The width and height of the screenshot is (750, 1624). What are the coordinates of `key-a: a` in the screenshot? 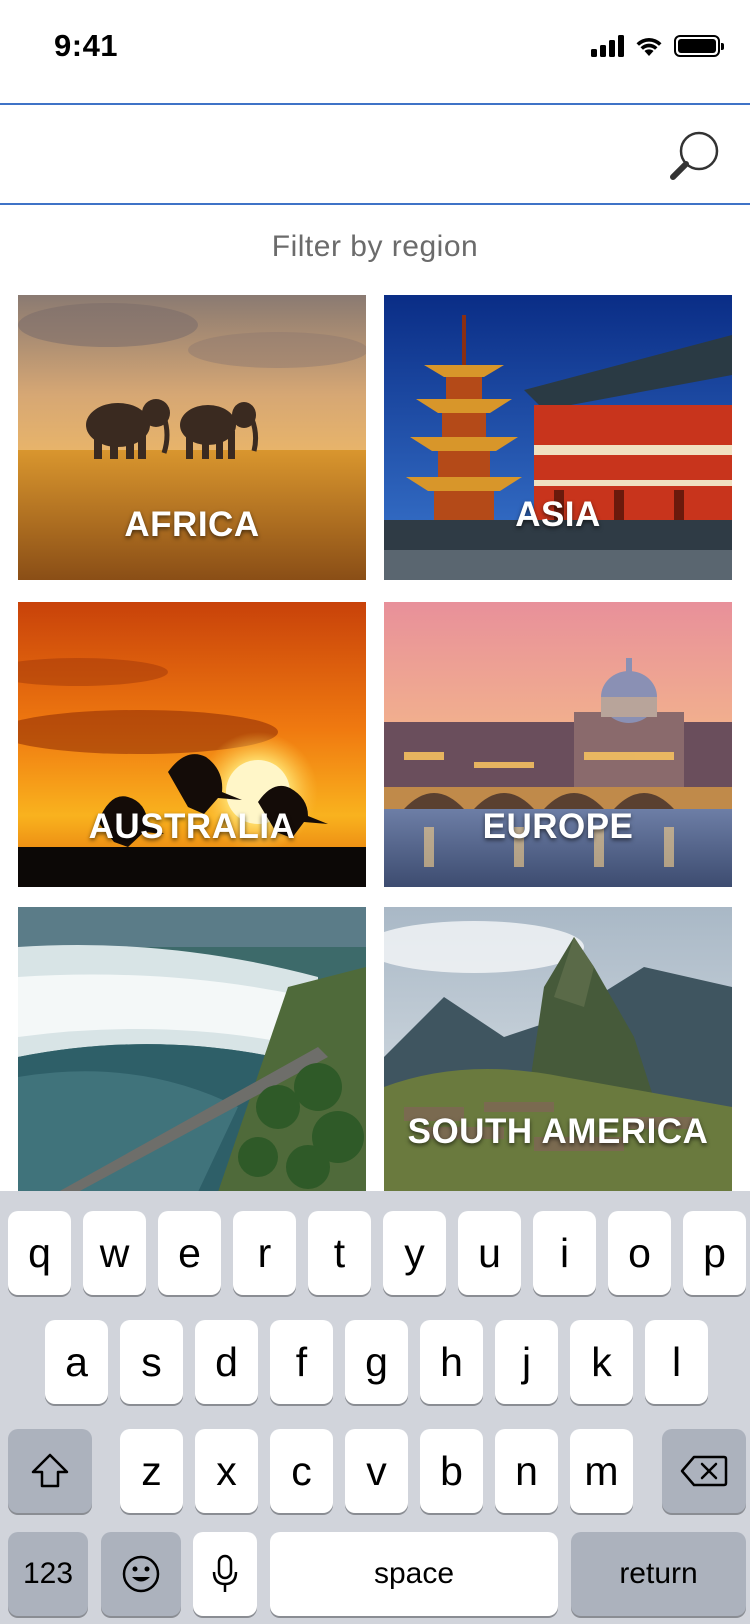 It's located at (76, 1362).